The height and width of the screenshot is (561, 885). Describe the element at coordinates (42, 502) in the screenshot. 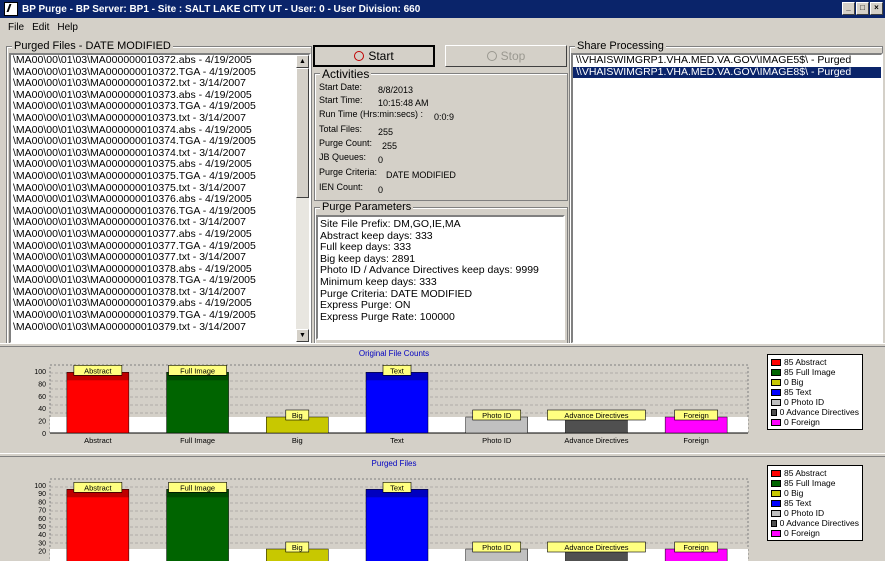

I see `y-tick-label: 80` at that location.